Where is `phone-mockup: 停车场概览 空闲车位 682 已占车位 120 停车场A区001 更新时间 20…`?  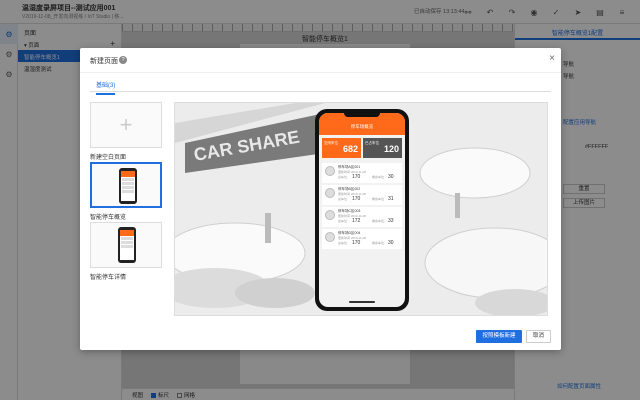 phone-mockup: 停车场概览 空闲车位 682 已占车位 120 停车场A区001 更新时间 20… is located at coordinates (362, 210).